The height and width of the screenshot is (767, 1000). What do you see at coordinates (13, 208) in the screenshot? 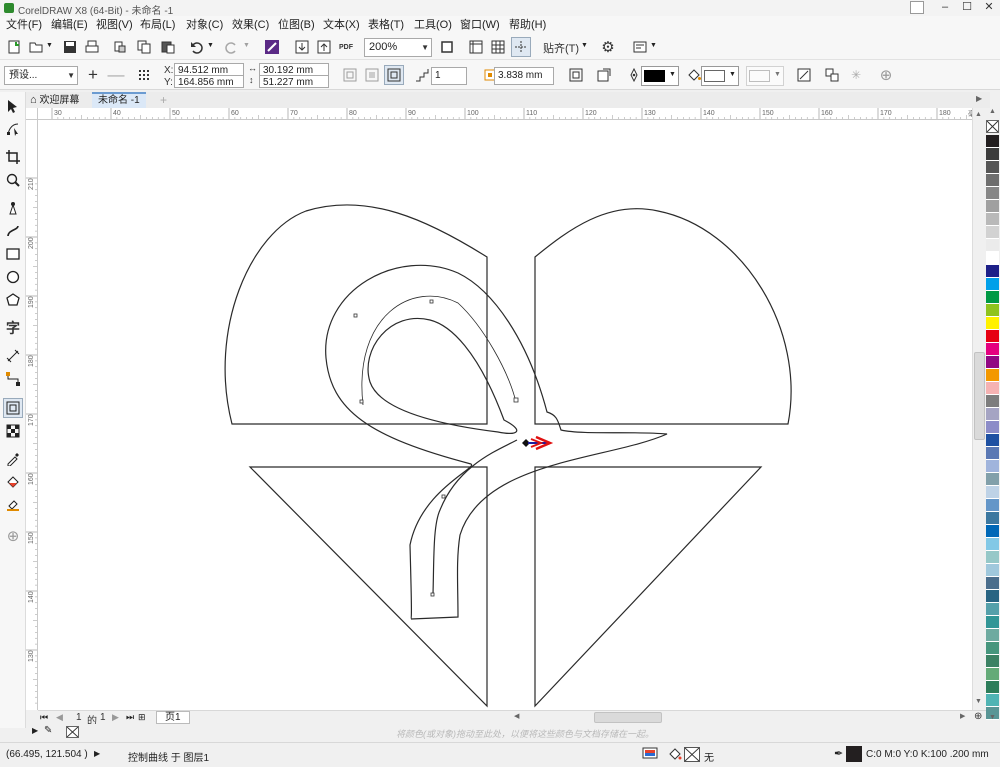
I see `freehand-tool-icon` at bounding box center [13, 208].